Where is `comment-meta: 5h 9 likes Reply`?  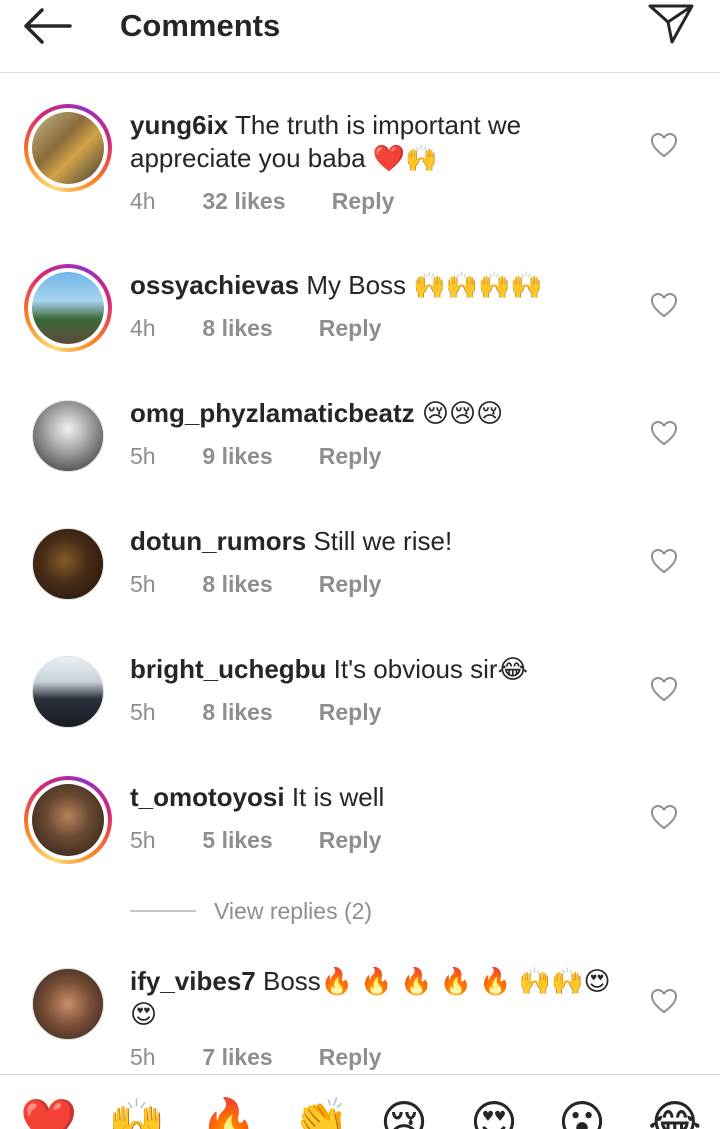 comment-meta: 5h 9 likes Reply is located at coordinates (255, 456).